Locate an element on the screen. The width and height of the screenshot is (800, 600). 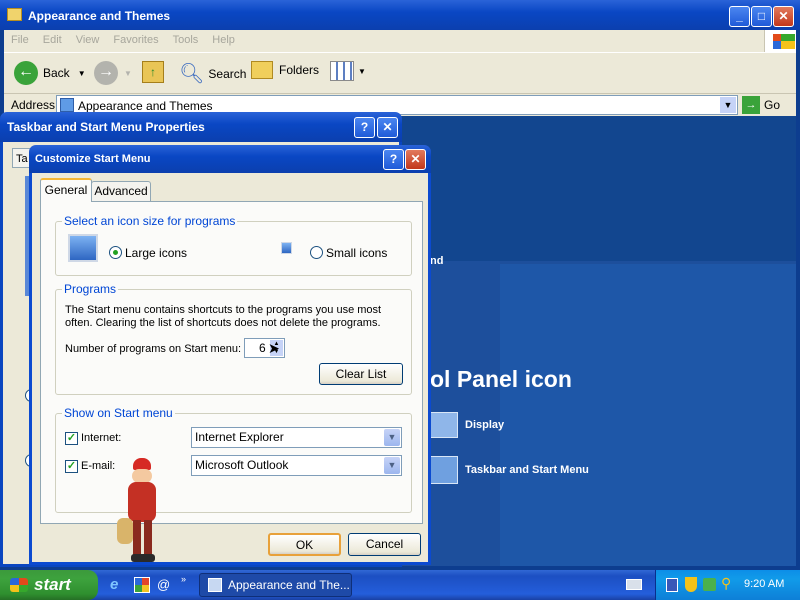
tbprops-titlebar: Taskbar and Start Menu Properties ? ✕ is located at coordinates (201, 127).